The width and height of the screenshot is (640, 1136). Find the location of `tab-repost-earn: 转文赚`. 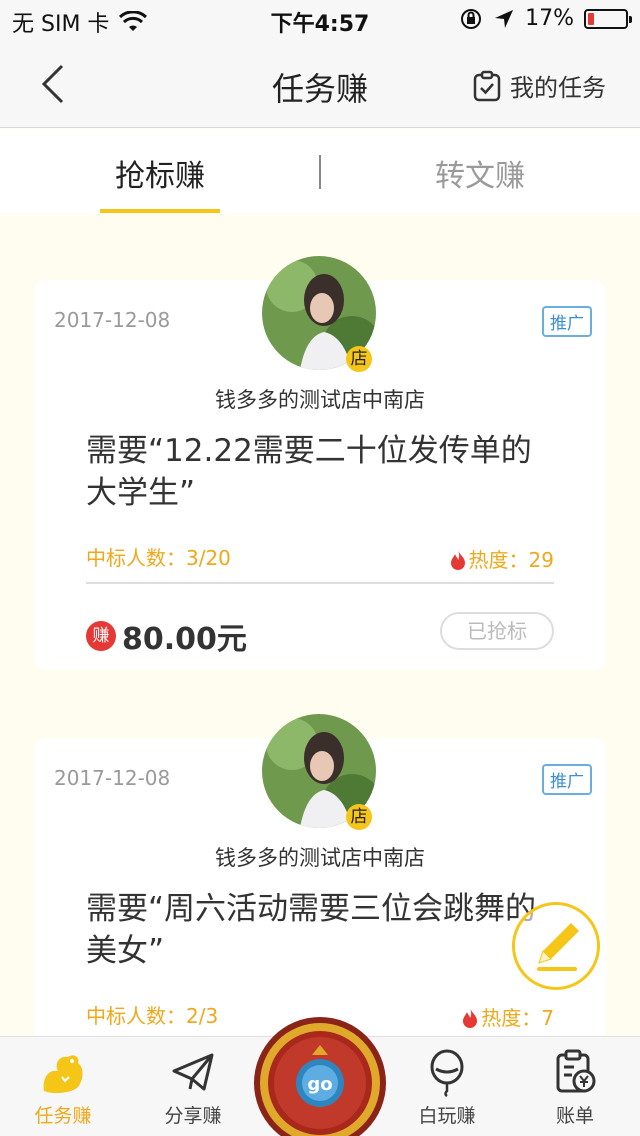

tab-repost-earn: 转文赚 is located at coordinates (480, 173).